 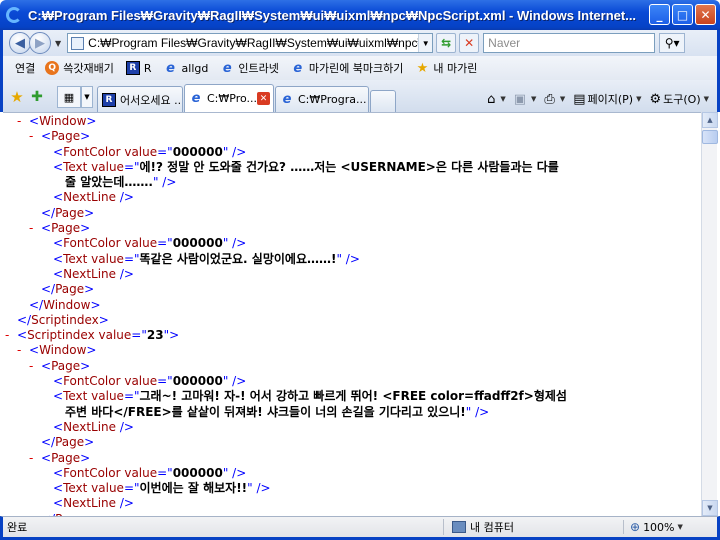 I want to click on stop-icon: ✕, so click(x=469, y=43).